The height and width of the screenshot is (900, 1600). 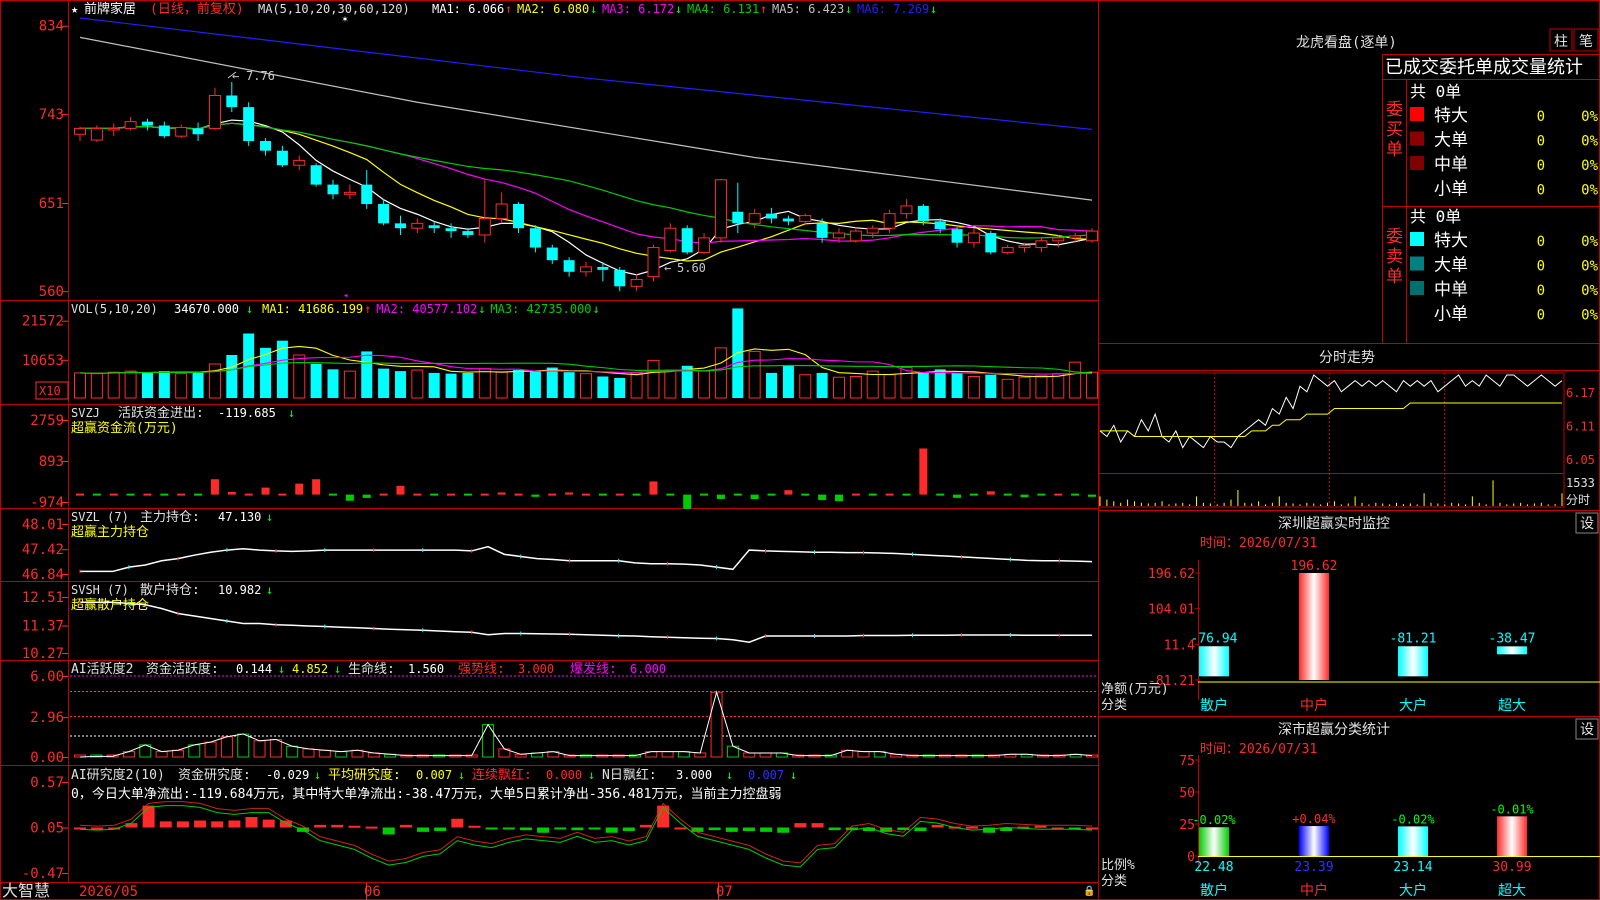 What do you see at coordinates (45, 828) in the screenshot?
I see `ai-research-y-axis: 0.57 0.05 -0.47` at bounding box center [45, 828].